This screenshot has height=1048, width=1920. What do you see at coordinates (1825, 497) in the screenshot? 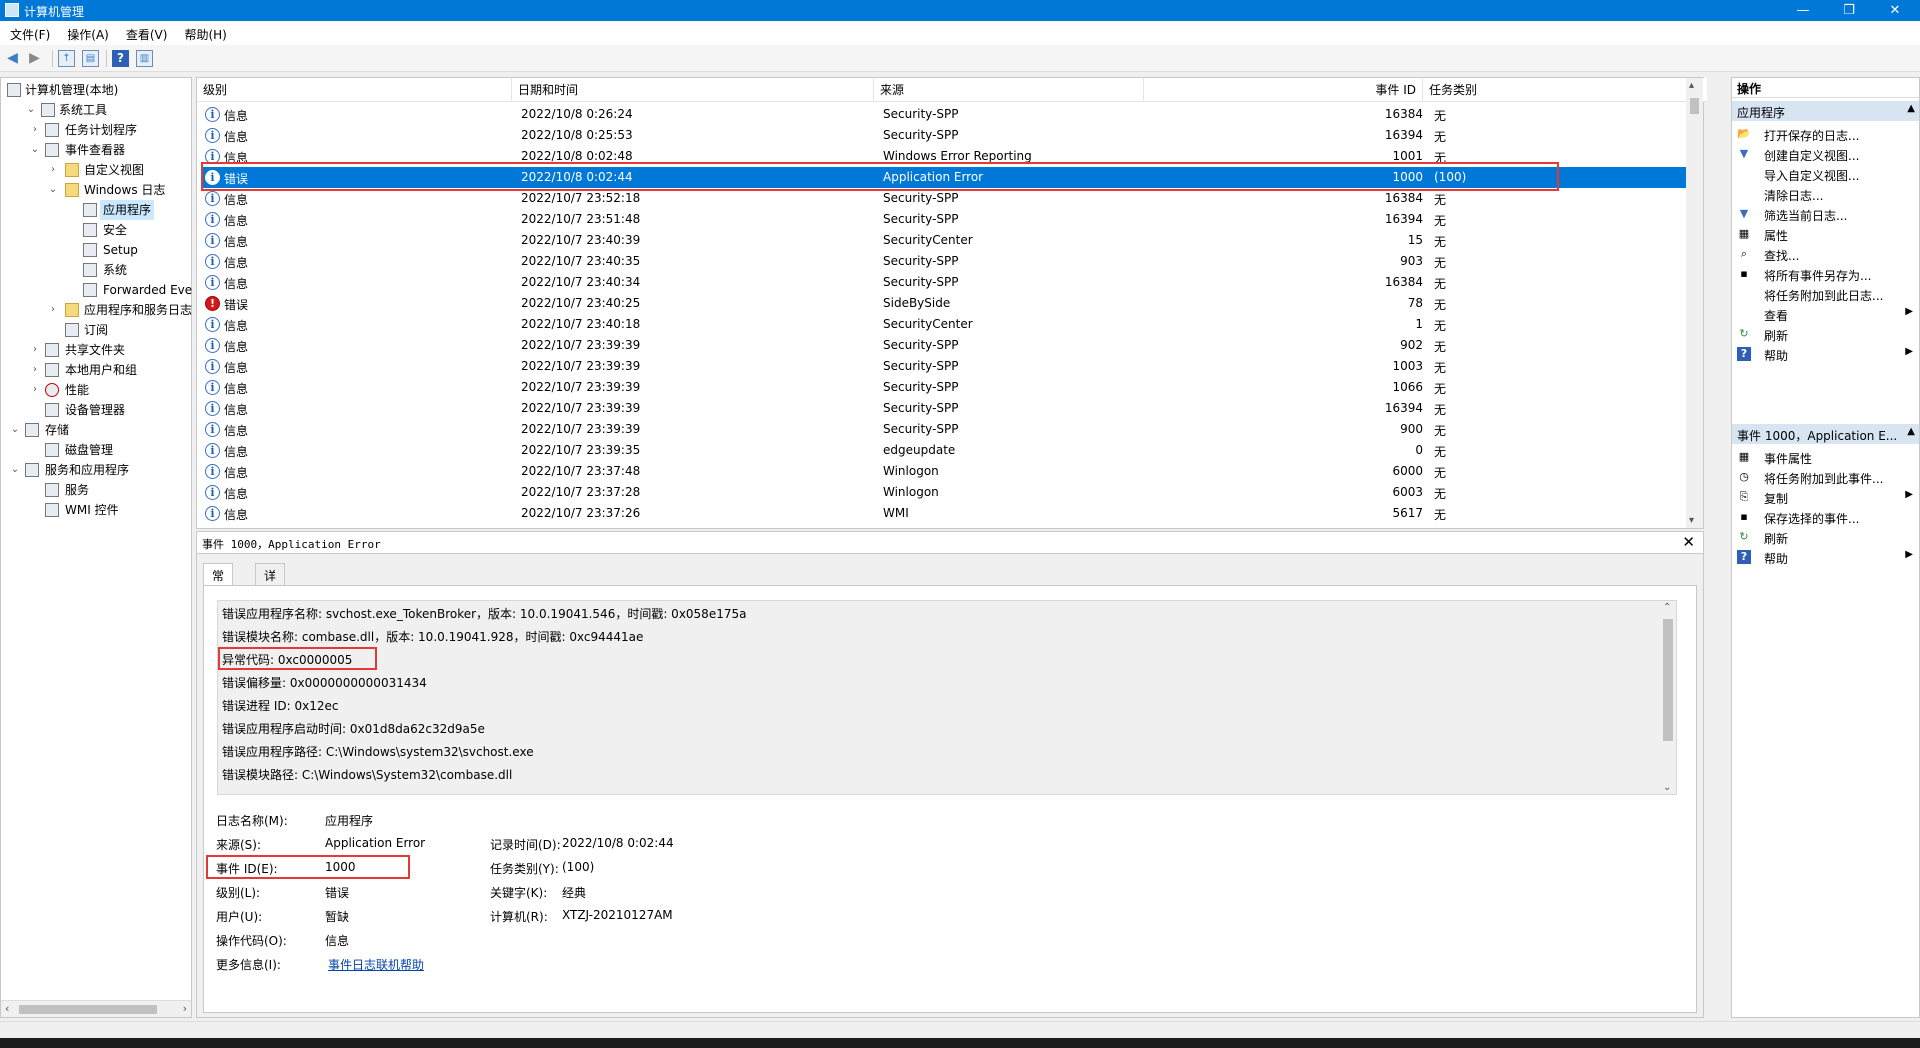
I see `action-item: ⎘ 复制 ▶` at bounding box center [1825, 497].